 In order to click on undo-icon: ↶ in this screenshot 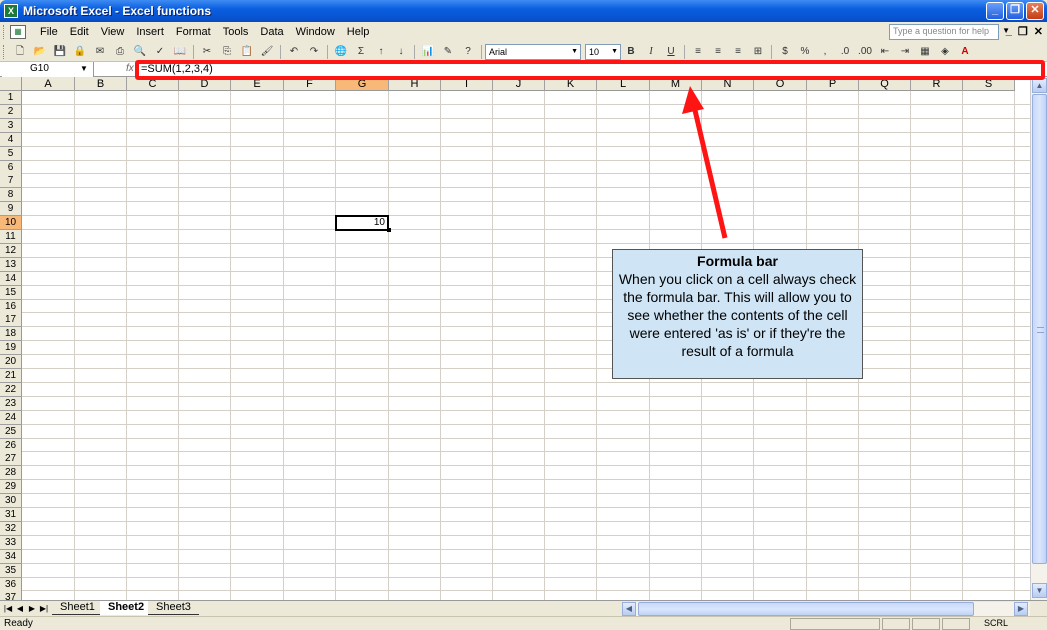, I will do `click(294, 52)`.